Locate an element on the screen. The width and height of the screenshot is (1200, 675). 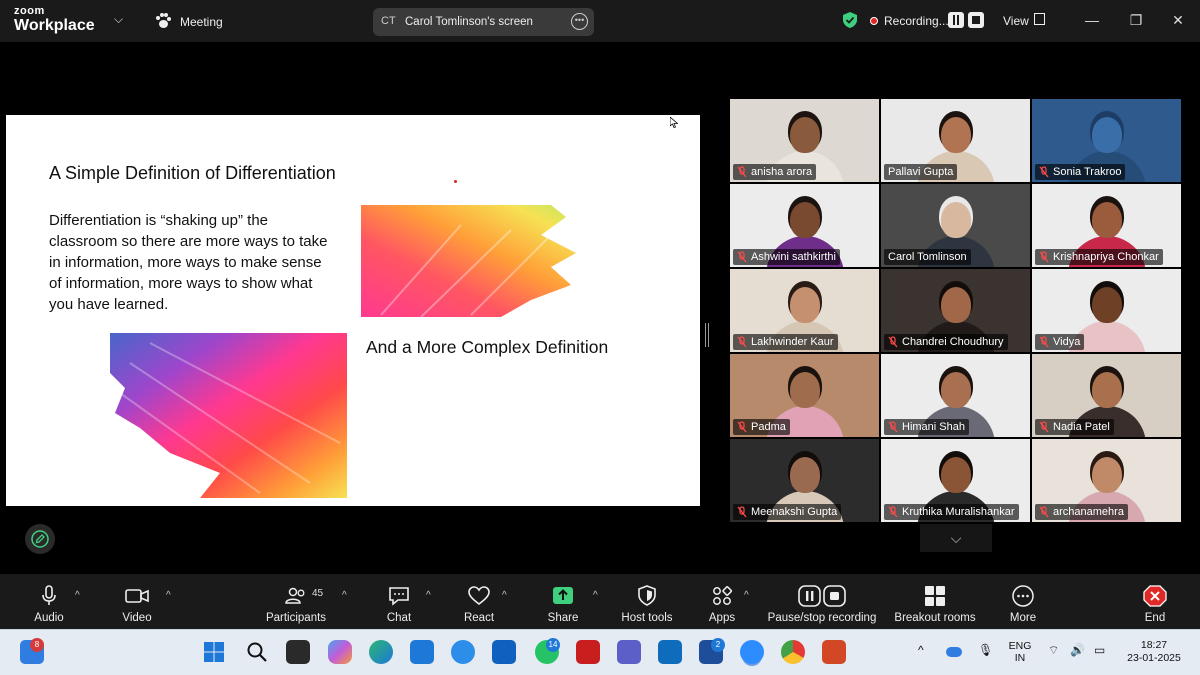
video-options-caret: ^ is located at coordinates (168, 595).